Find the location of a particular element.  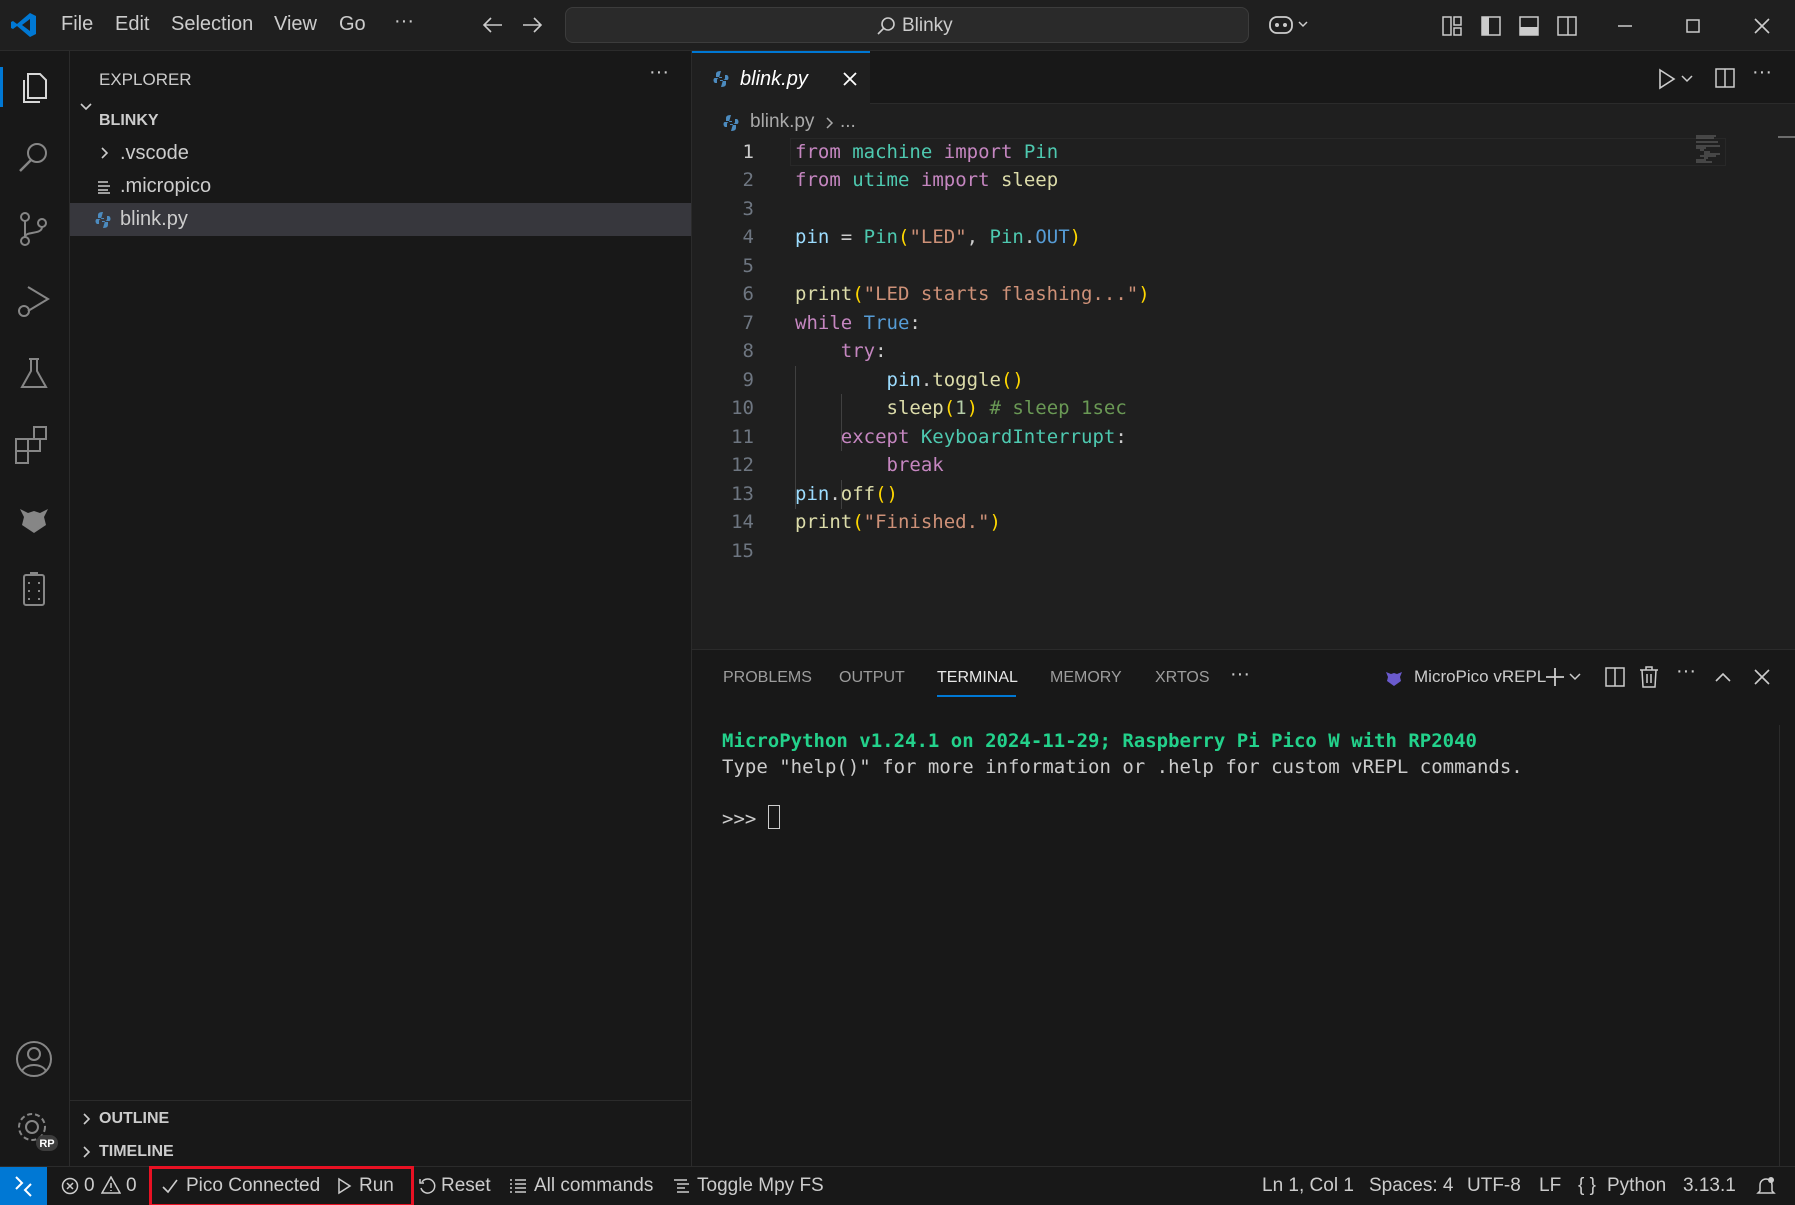

accounts-icon is located at coordinates (34, 1059).